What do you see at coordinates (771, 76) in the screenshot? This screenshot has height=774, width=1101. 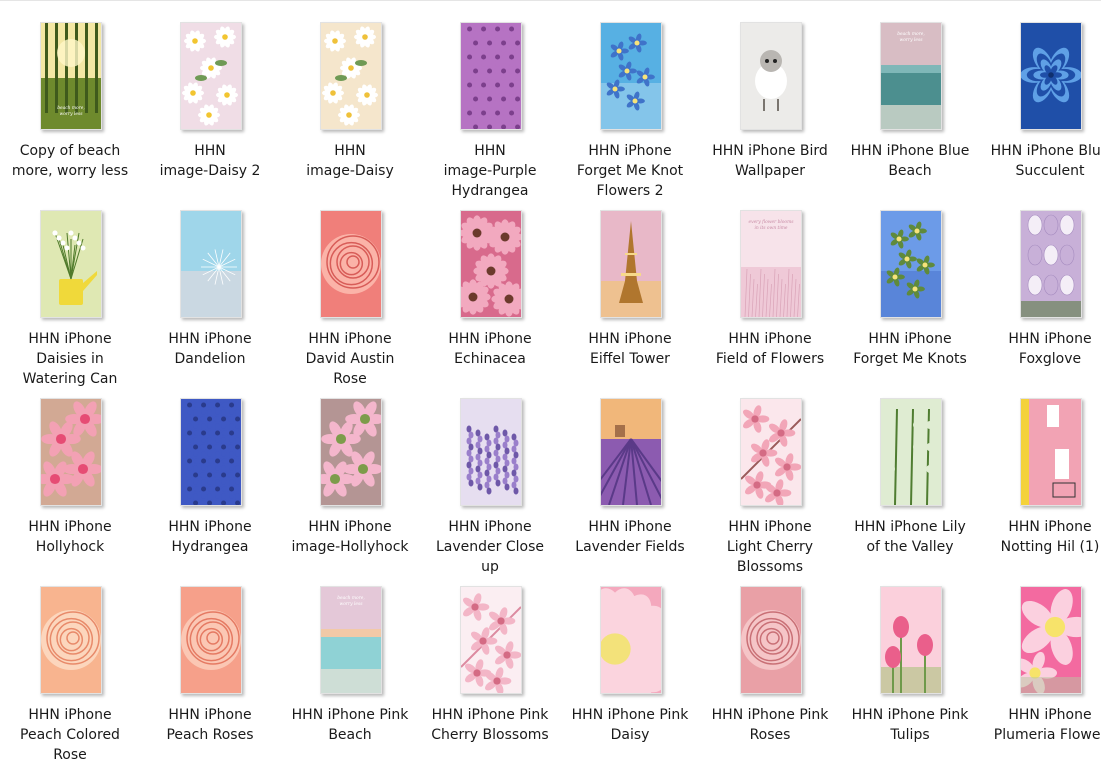 I see `bird-thumbnail` at bounding box center [771, 76].